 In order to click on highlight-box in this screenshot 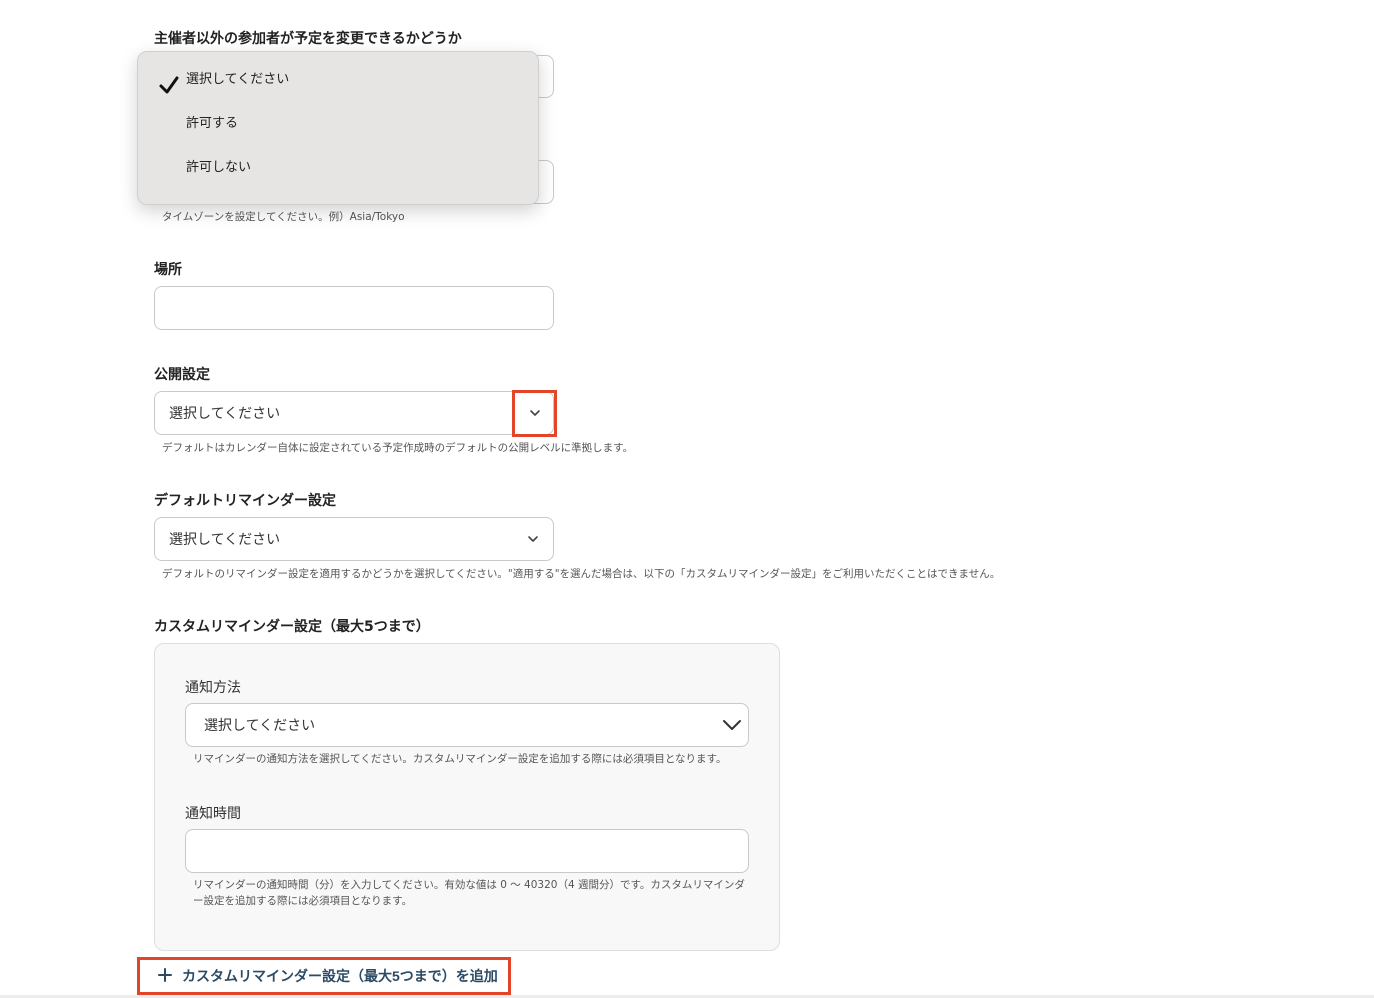, I will do `click(534, 413)`.